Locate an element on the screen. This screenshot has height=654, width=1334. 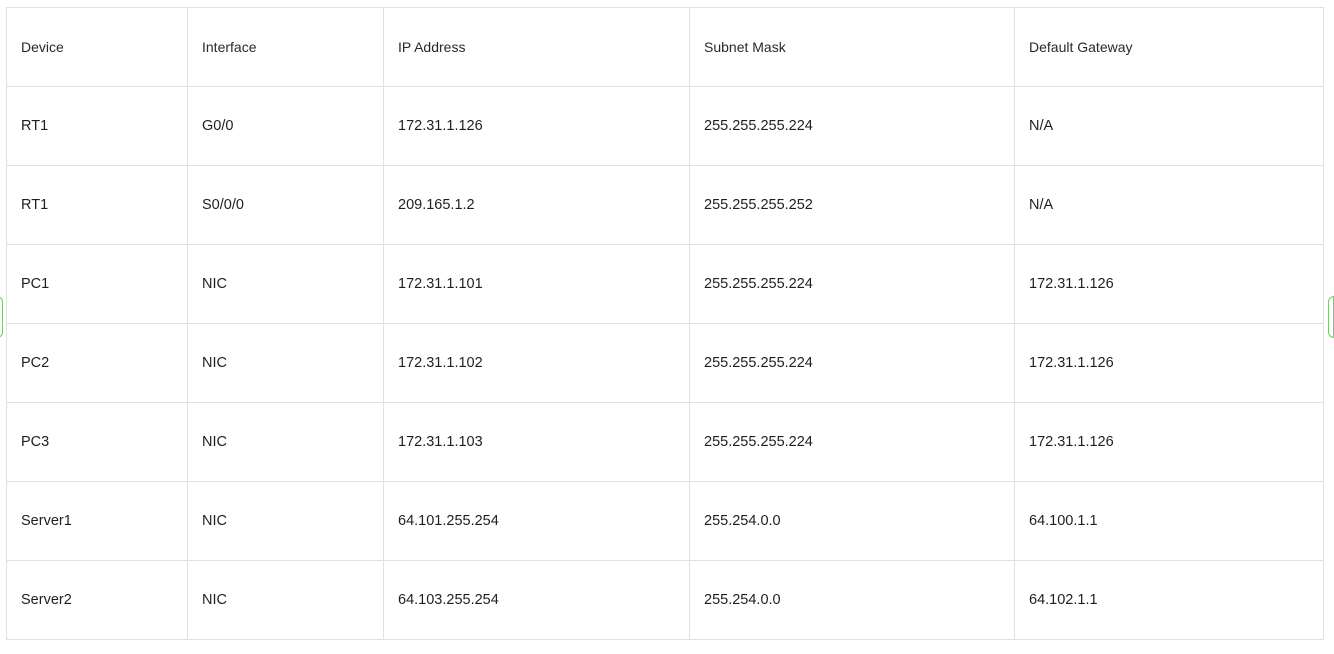
cell-device: Server2 is located at coordinates (97, 600).